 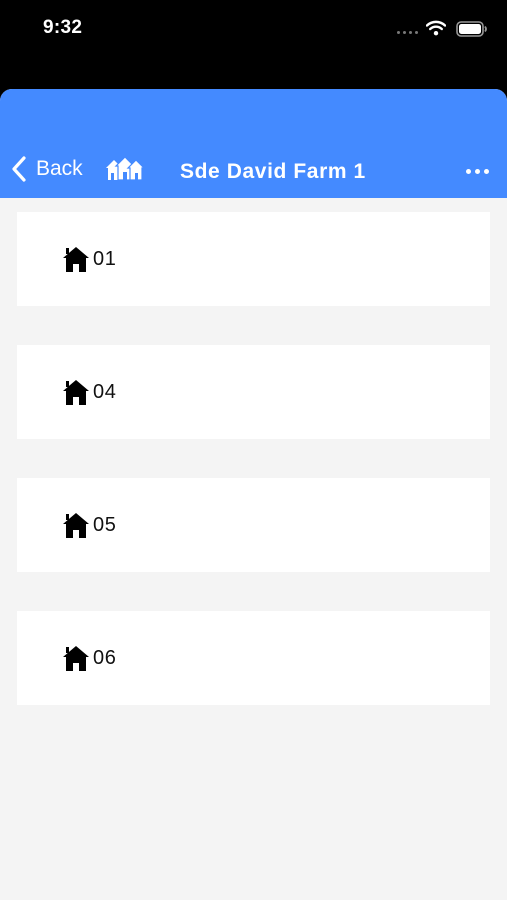 I want to click on cellular-signal-icon, so click(x=407, y=32).